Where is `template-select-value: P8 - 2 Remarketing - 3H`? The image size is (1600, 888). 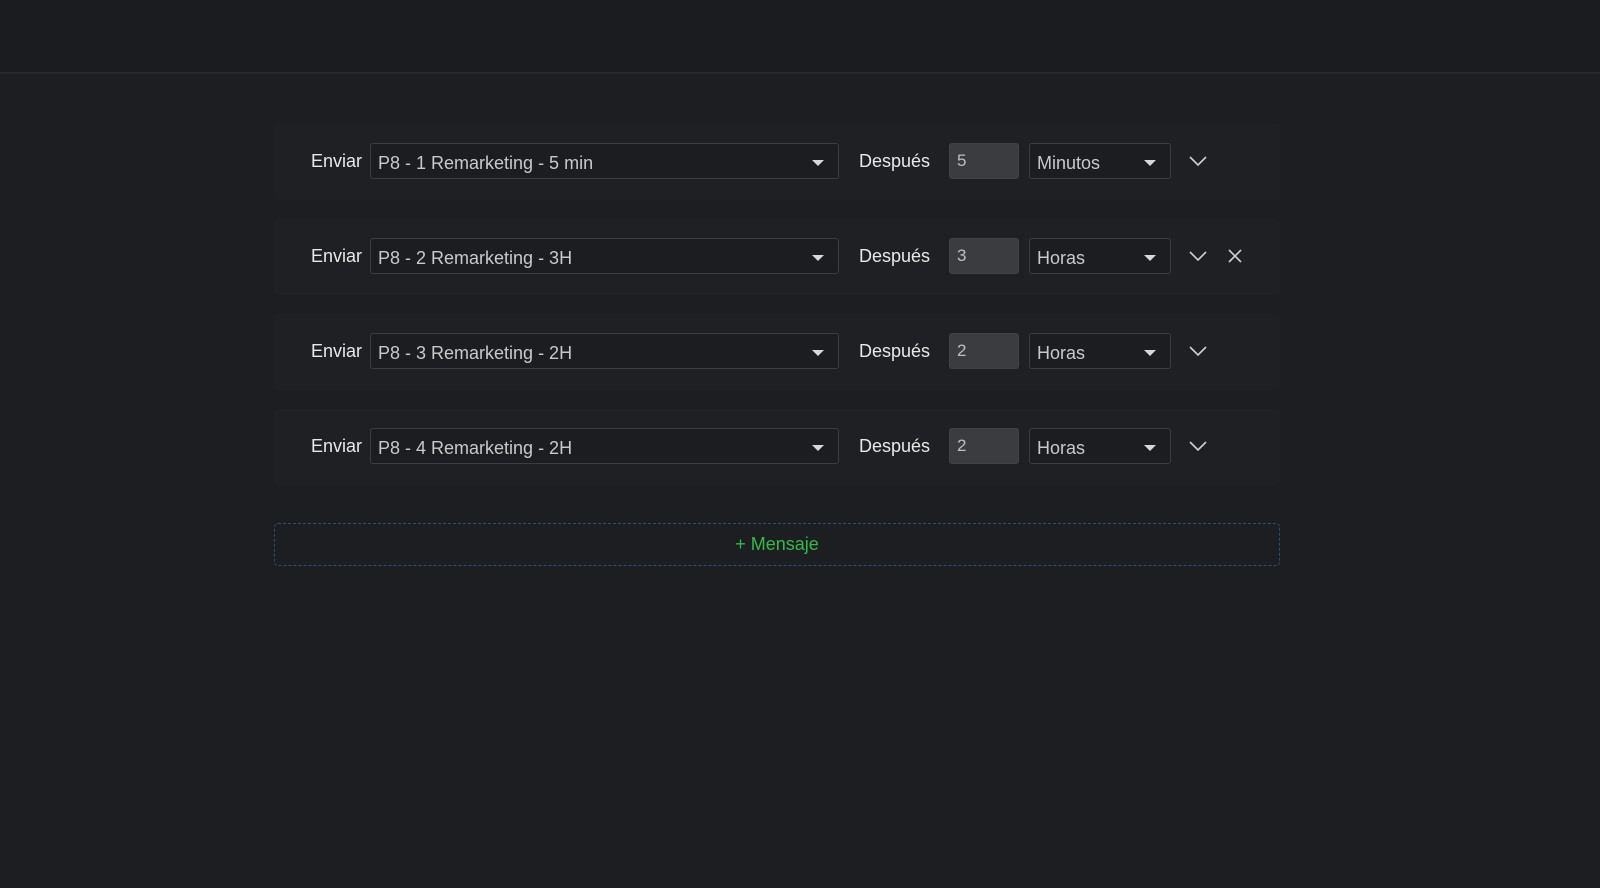
template-select-value: P8 - 2 Remarketing - 3H is located at coordinates (475, 258).